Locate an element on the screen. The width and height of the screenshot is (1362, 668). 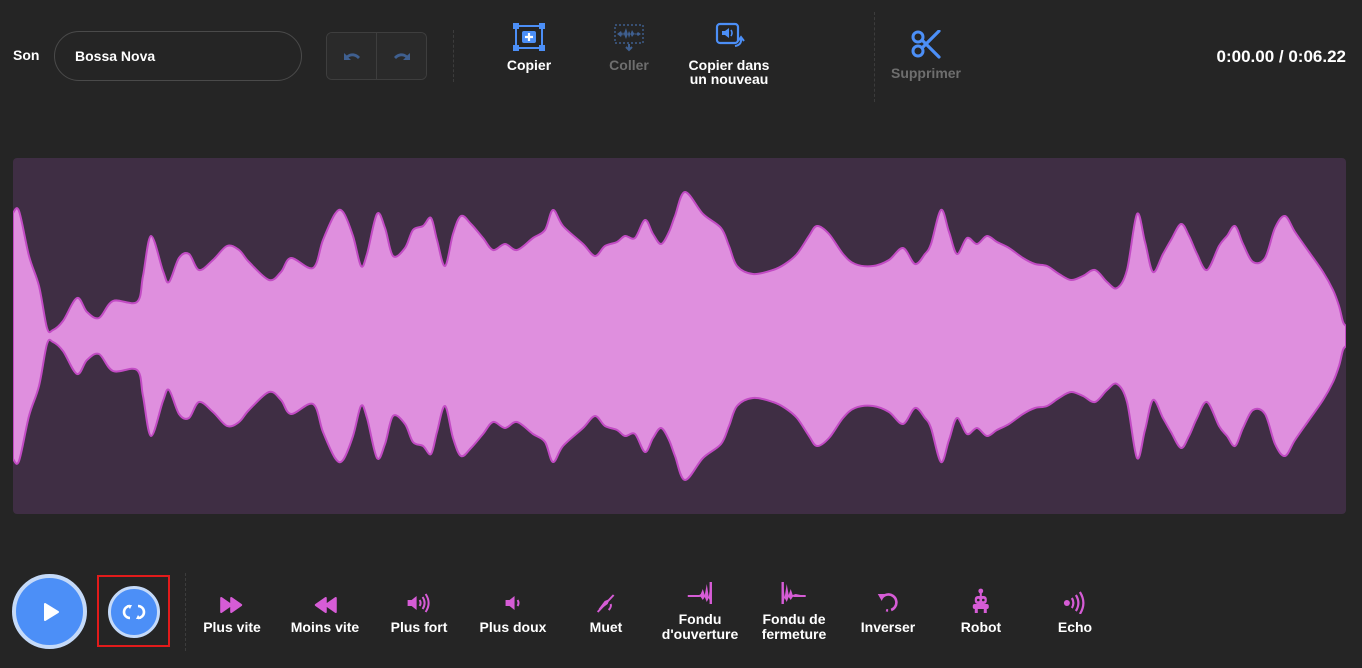
effect-echo: Echo is located at coordinates (1075, 611).